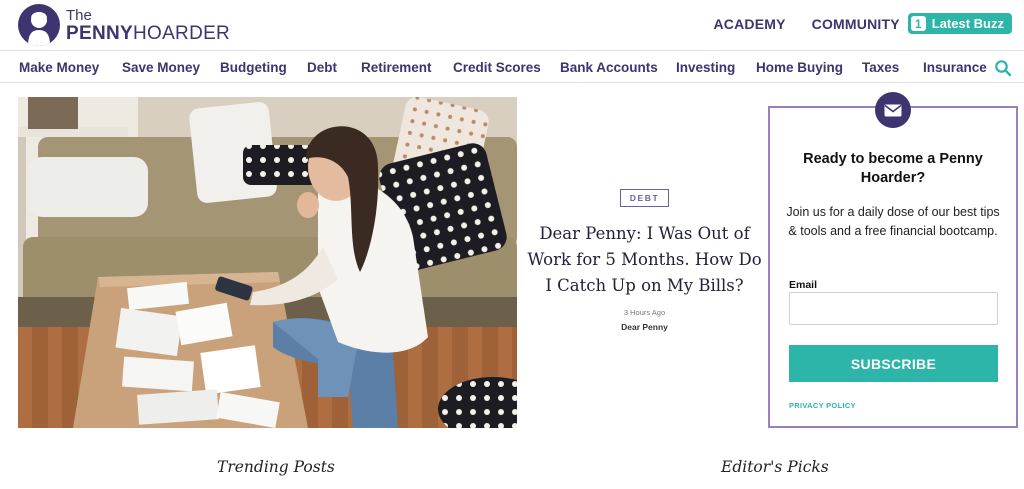 This screenshot has height=489, width=1024. I want to click on nav-item-make-money: Make Money, so click(59, 67).